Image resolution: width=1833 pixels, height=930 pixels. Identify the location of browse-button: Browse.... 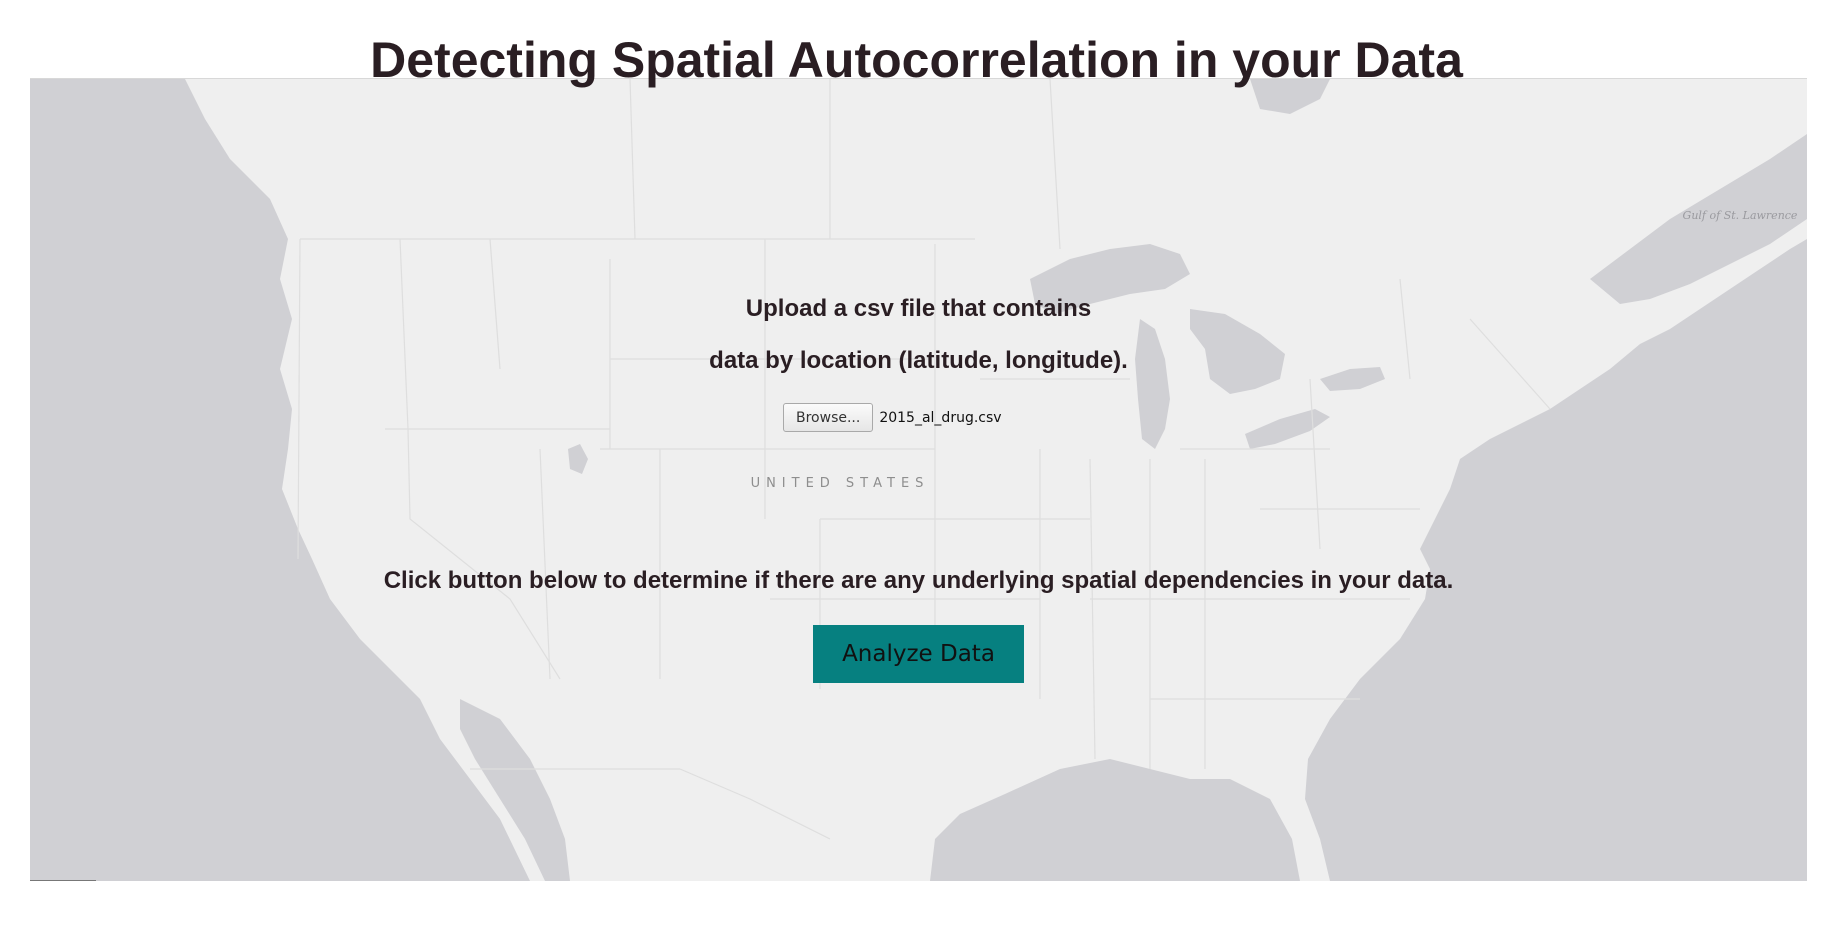
(828, 417).